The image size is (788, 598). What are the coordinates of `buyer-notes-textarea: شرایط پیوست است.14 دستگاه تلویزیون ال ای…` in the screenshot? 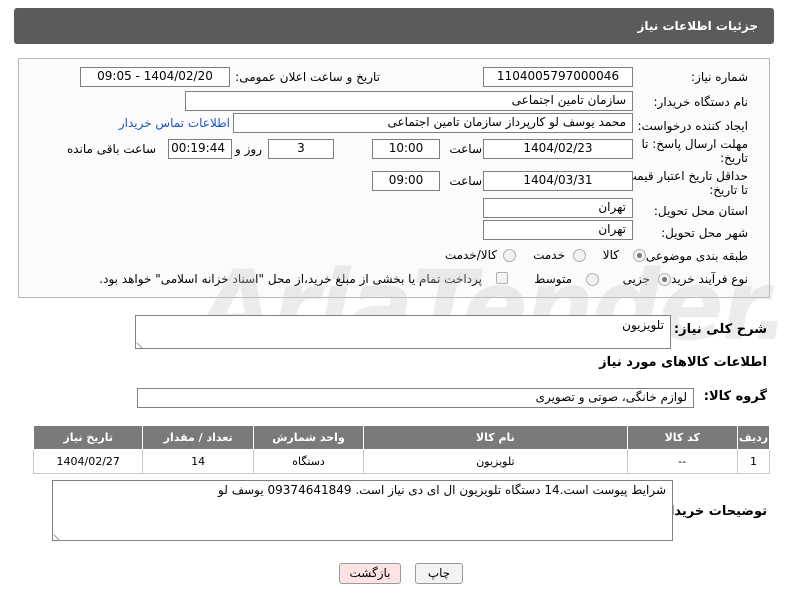 It's located at (362, 510).